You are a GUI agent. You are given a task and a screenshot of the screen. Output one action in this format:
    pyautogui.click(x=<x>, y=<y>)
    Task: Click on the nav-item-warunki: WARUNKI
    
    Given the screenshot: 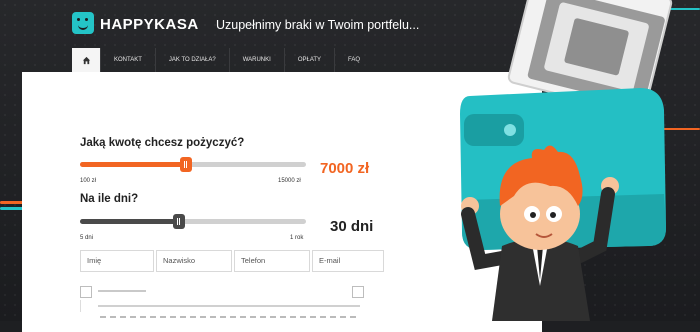 What is the action you would take?
    pyautogui.click(x=256, y=60)
    